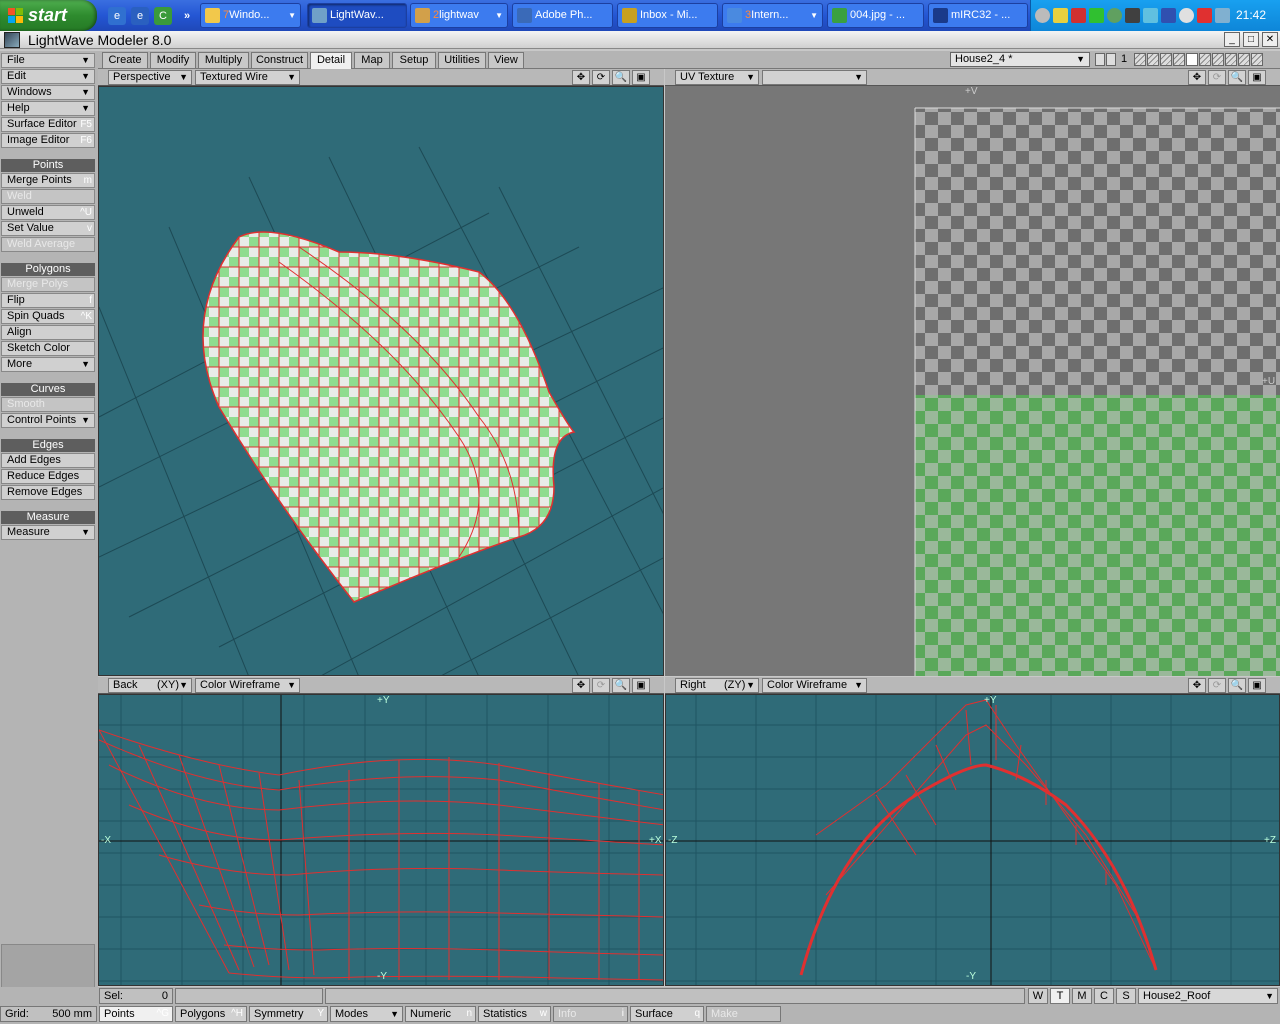 This screenshot has width=1280, height=1024. Describe the element at coordinates (247, 685) in the screenshot. I see `back-render-mode-select: Color Wireframe ▼` at that location.